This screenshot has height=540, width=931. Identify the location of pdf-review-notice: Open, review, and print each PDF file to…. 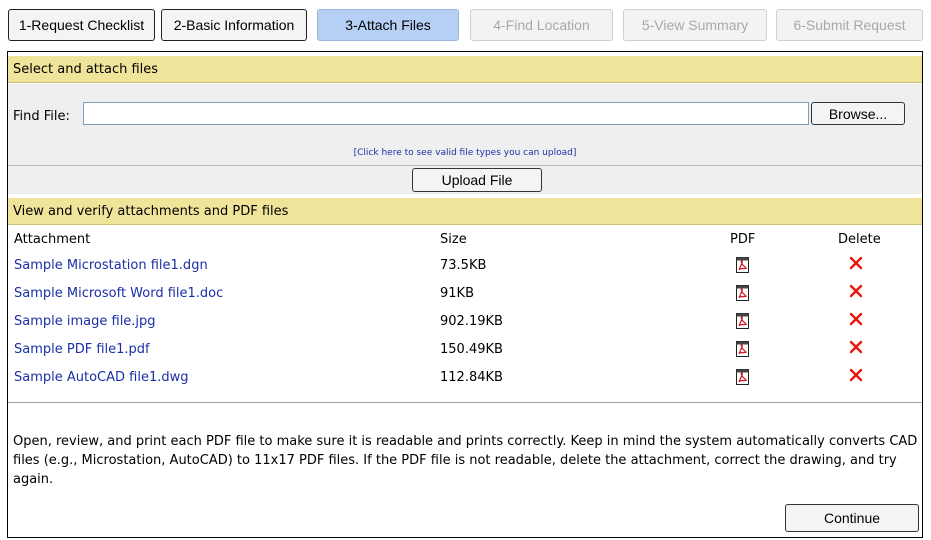
(465, 460).